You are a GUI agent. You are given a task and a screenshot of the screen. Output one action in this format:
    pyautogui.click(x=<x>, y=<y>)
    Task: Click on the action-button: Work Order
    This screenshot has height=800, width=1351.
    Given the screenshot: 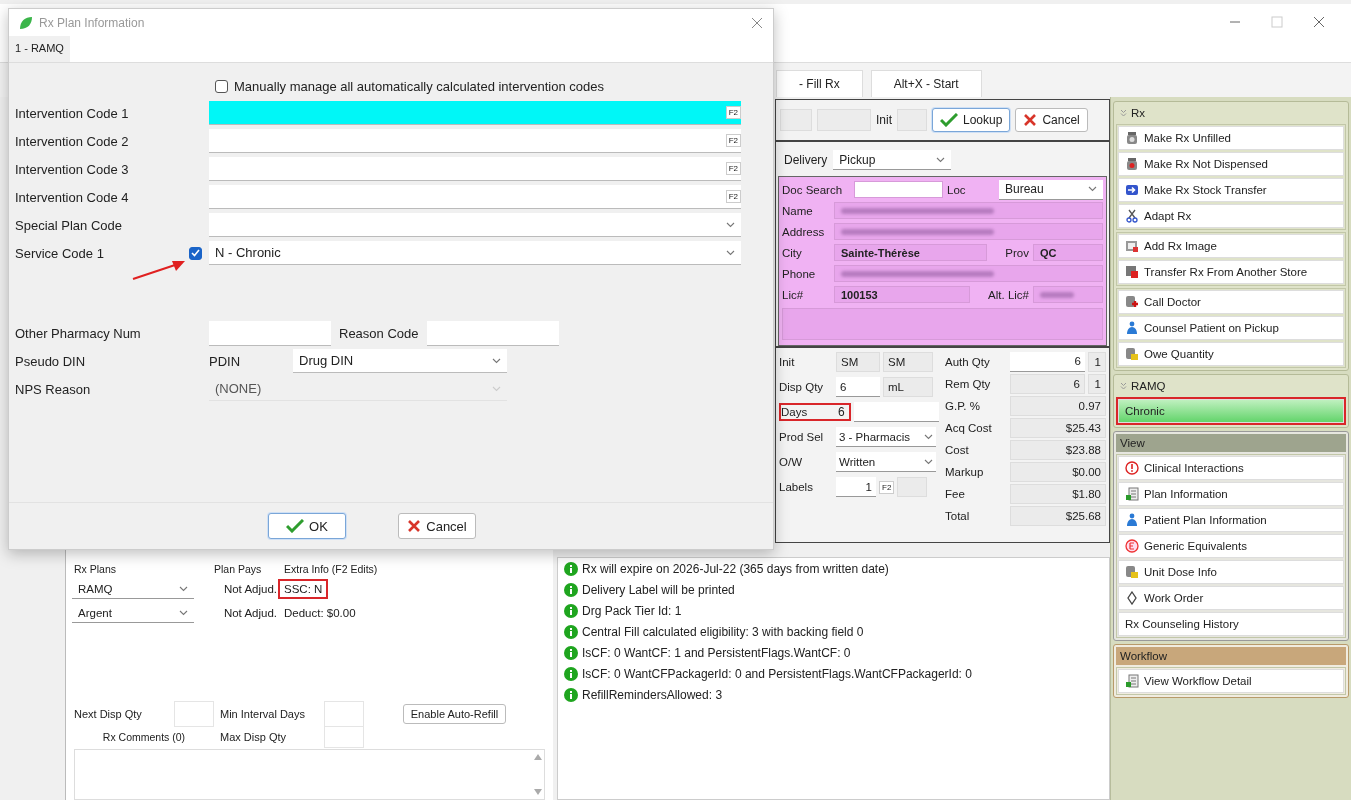 What is the action you would take?
    pyautogui.click(x=1231, y=598)
    